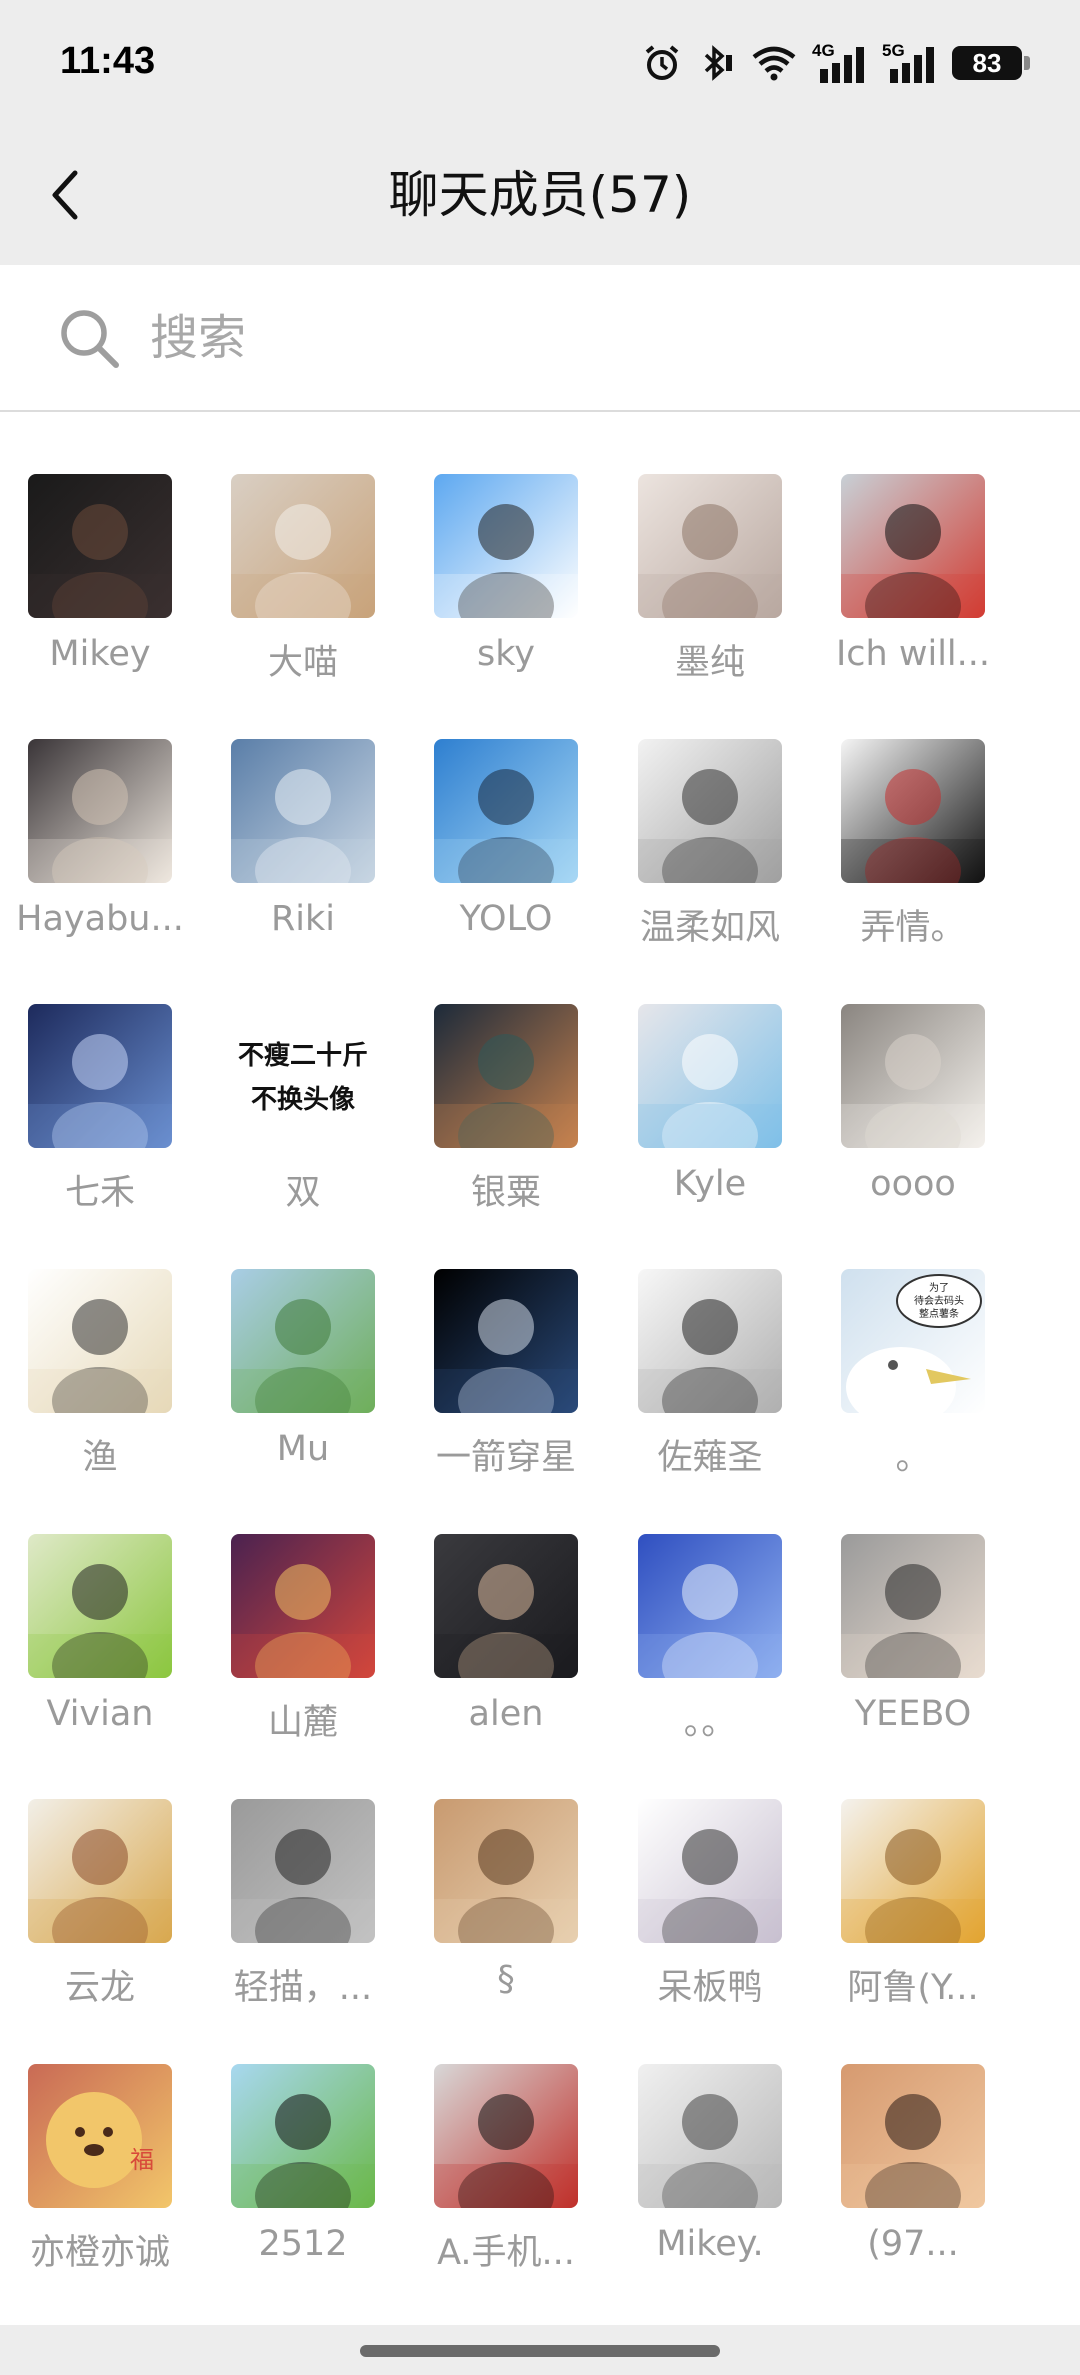 The width and height of the screenshot is (1080, 2375). I want to click on member-item: 呆板鸭, so click(708, 1919).